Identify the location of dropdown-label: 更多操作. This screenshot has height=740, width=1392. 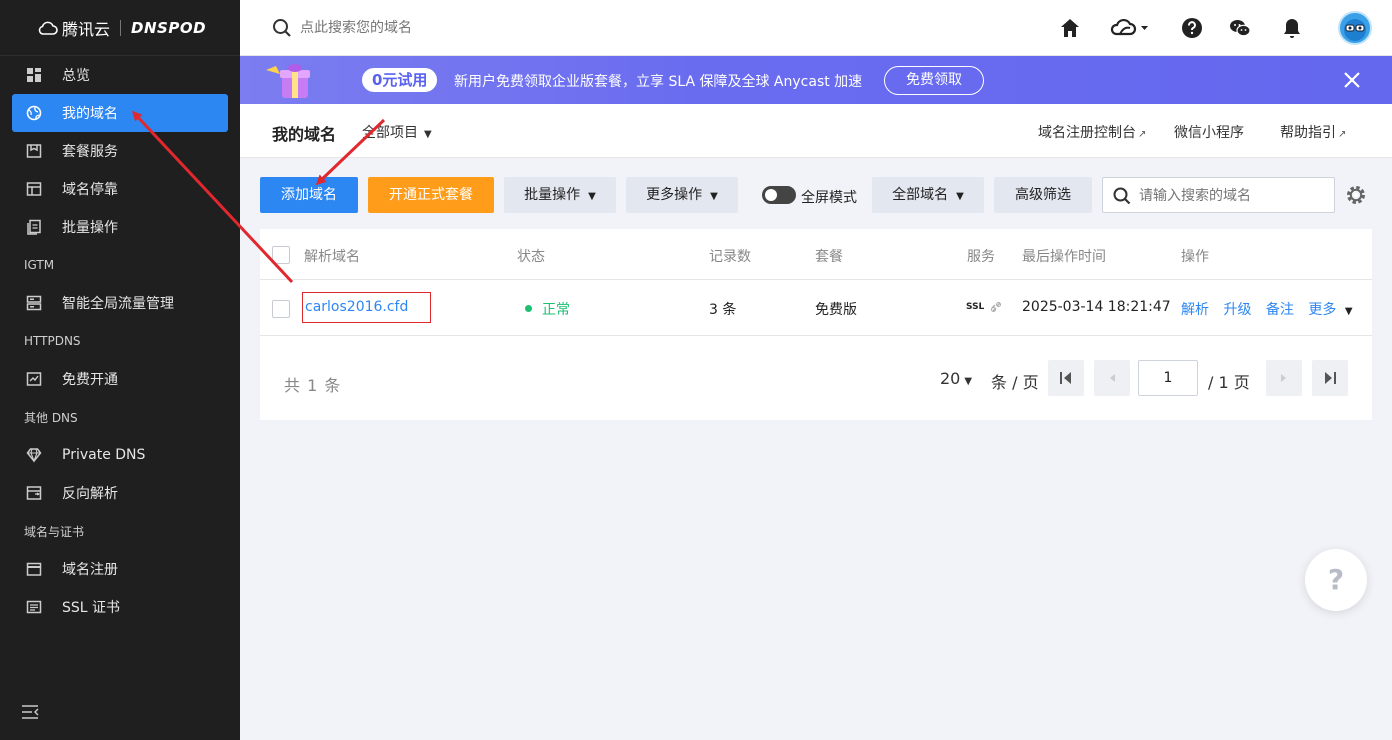
(674, 195).